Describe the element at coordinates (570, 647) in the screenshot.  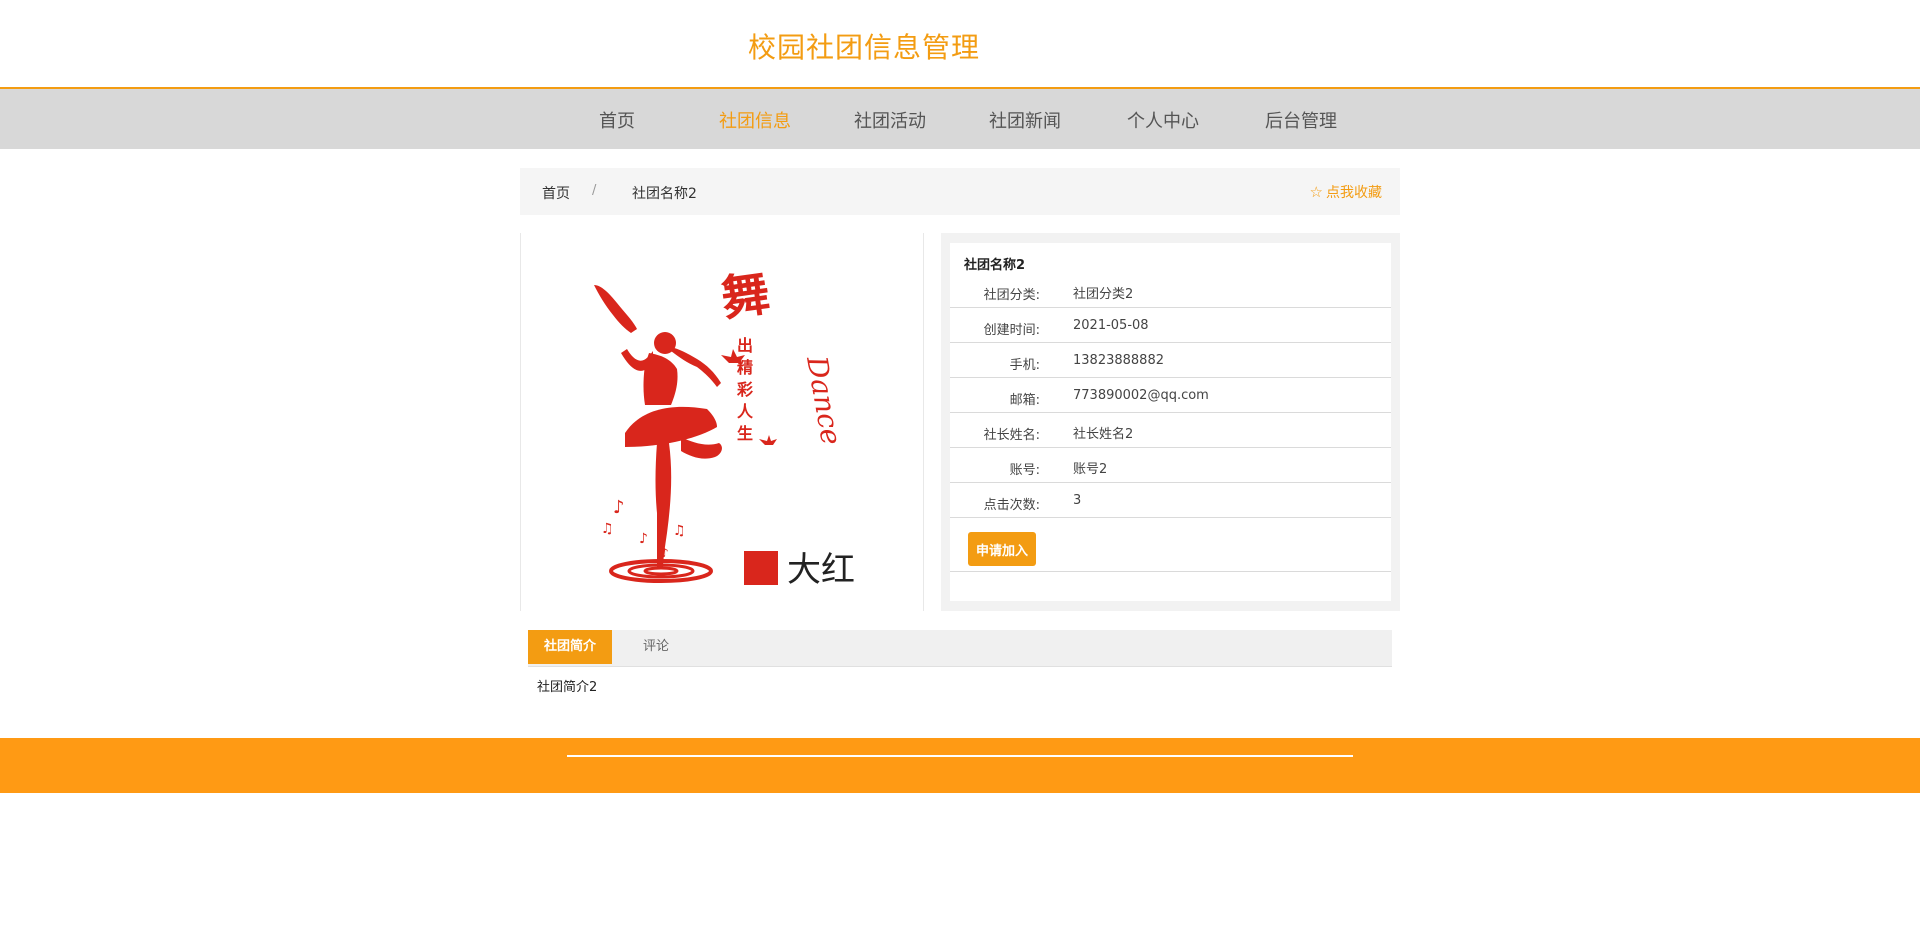
I see `tab-club-intro: 社团简介` at that location.